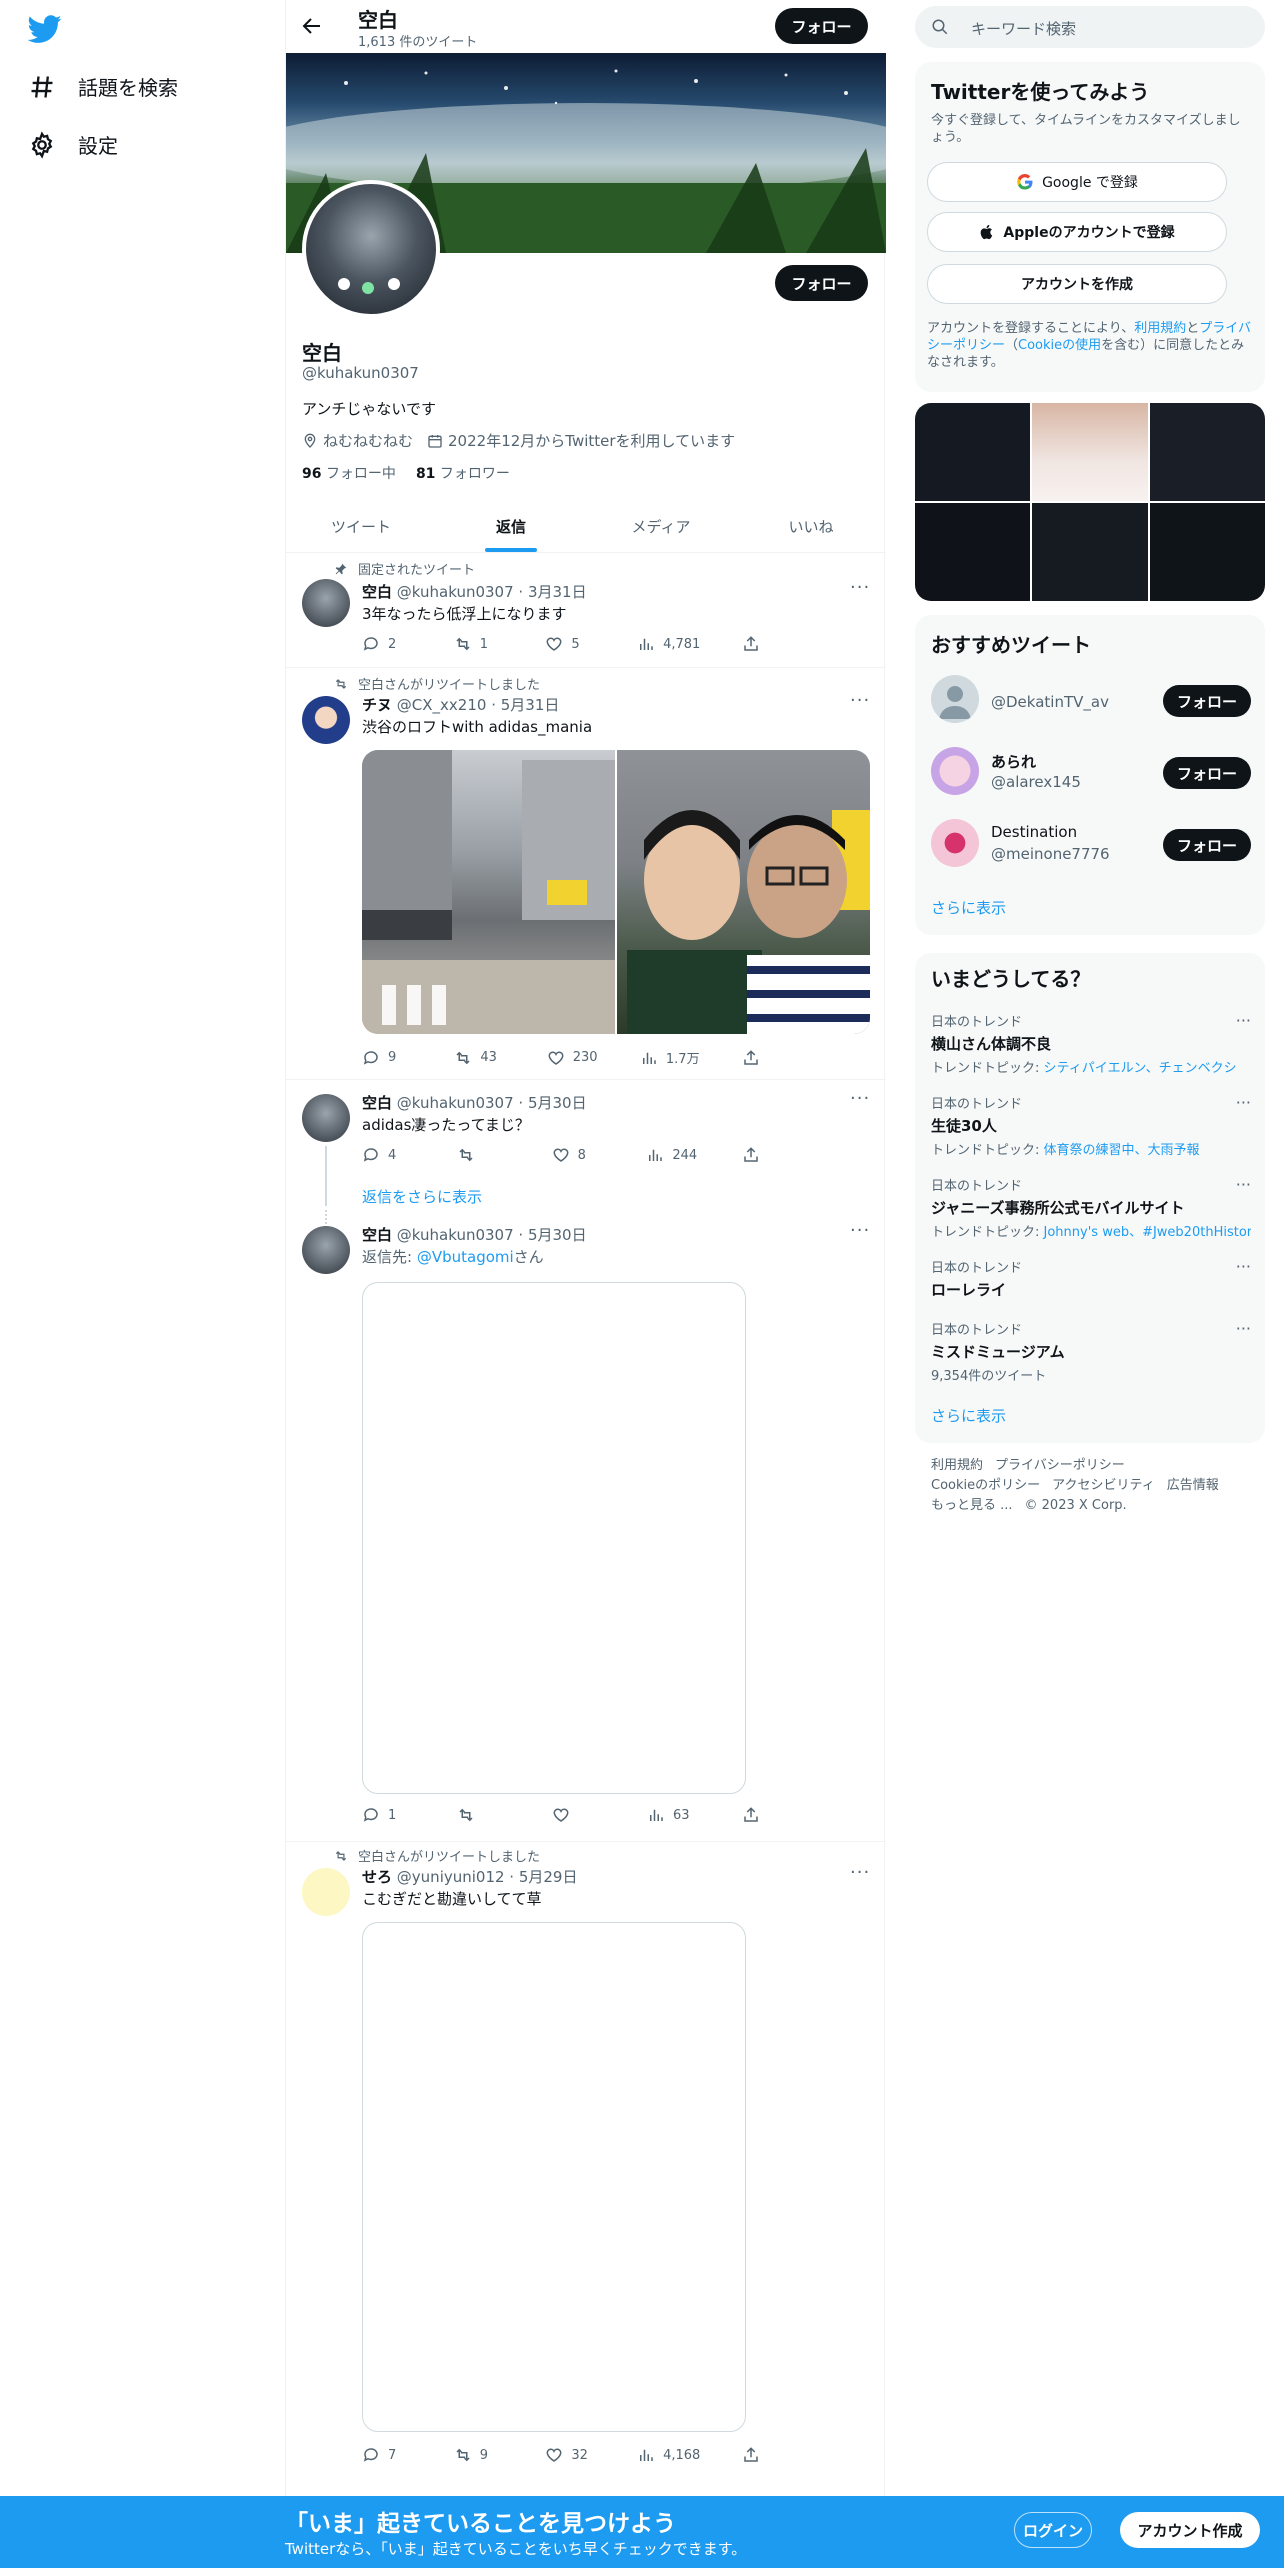 The width and height of the screenshot is (1284, 2568). I want to click on recommended-user: @DekatinTV_av フォロー, so click(1091, 701).